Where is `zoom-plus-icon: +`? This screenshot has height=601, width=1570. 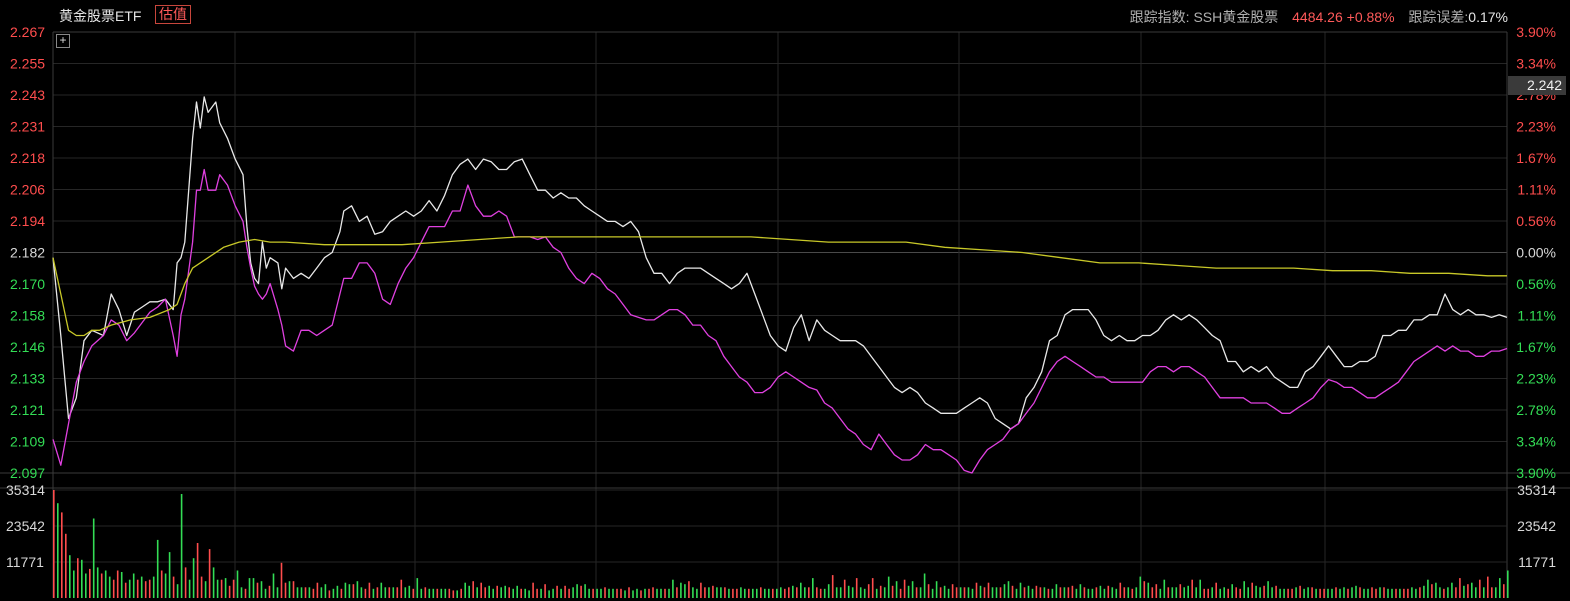 zoom-plus-icon: + is located at coordinates (63, 41).